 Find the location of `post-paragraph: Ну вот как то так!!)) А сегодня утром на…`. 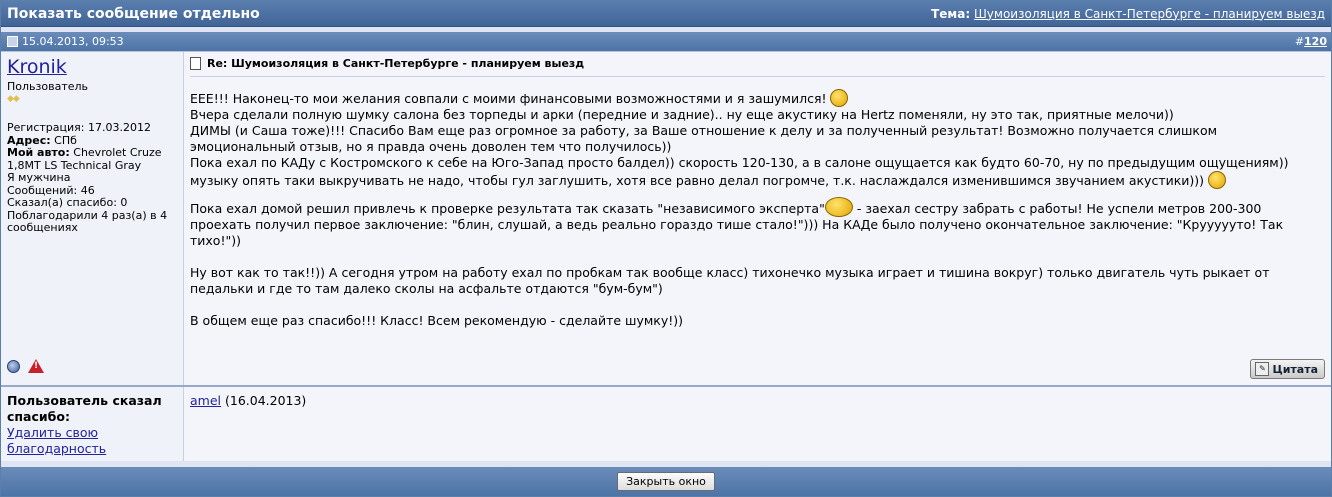

post-paragraph: Ну вот как то так!!)) А сегодня утром на… is located at coordinates (730, 280).